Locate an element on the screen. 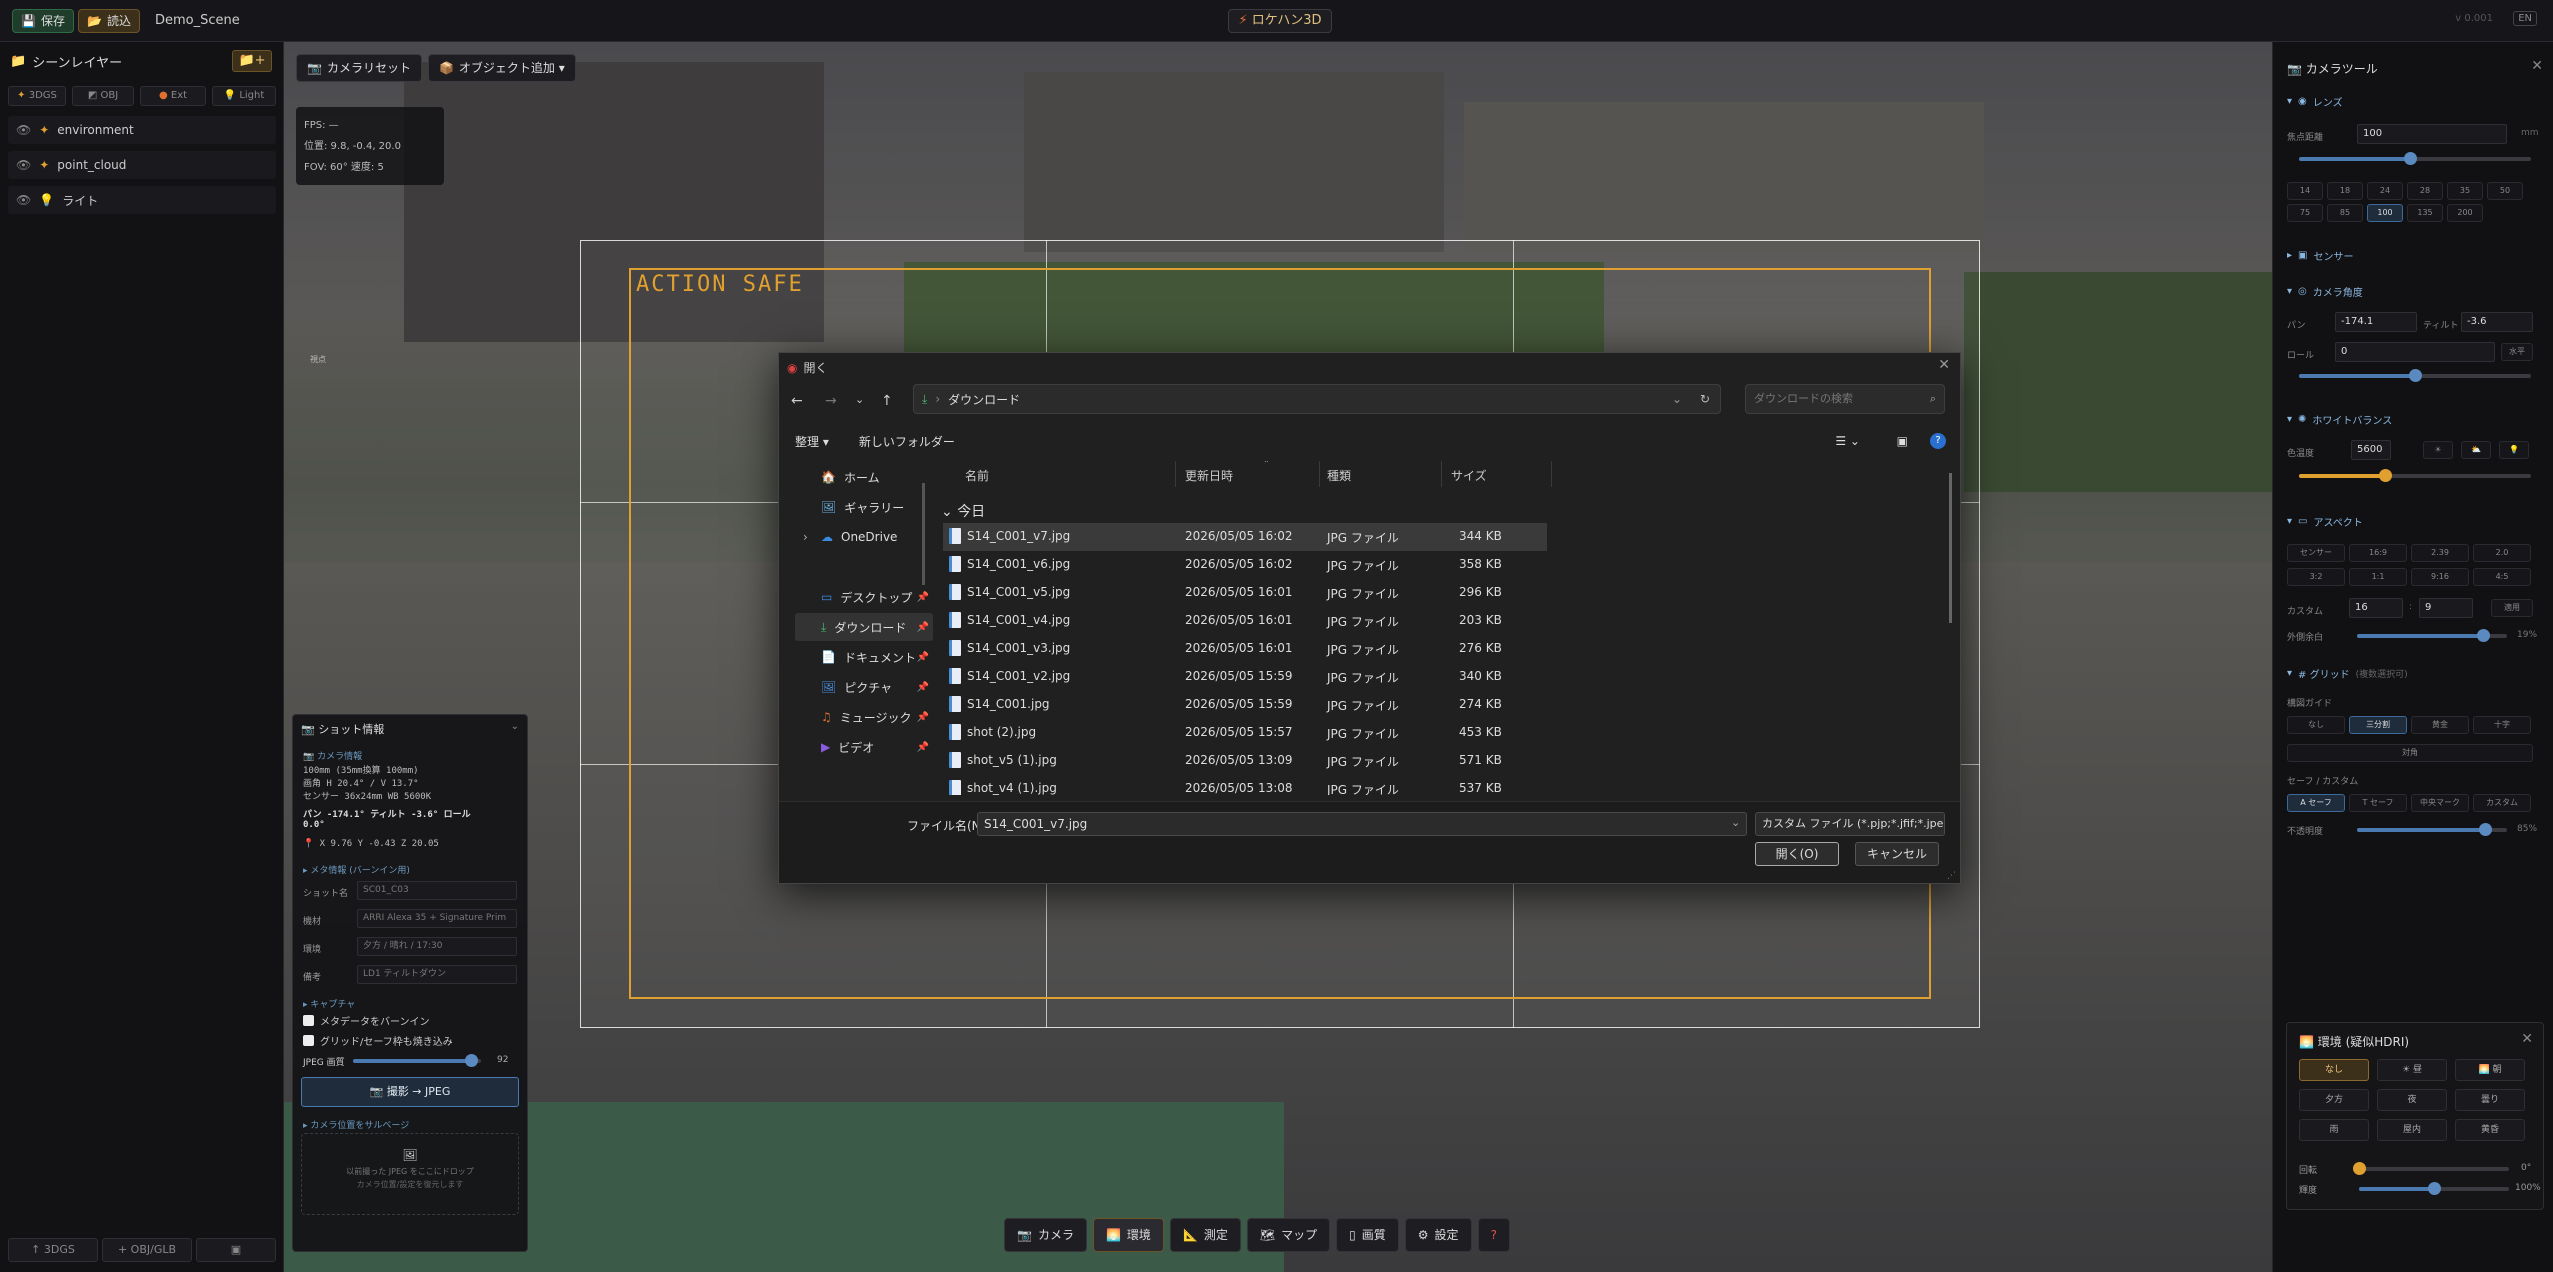 The height and width of the screenshot is (1272, 2553). env-preset-button: 夕方 is located at coordinates (2334, 1100).